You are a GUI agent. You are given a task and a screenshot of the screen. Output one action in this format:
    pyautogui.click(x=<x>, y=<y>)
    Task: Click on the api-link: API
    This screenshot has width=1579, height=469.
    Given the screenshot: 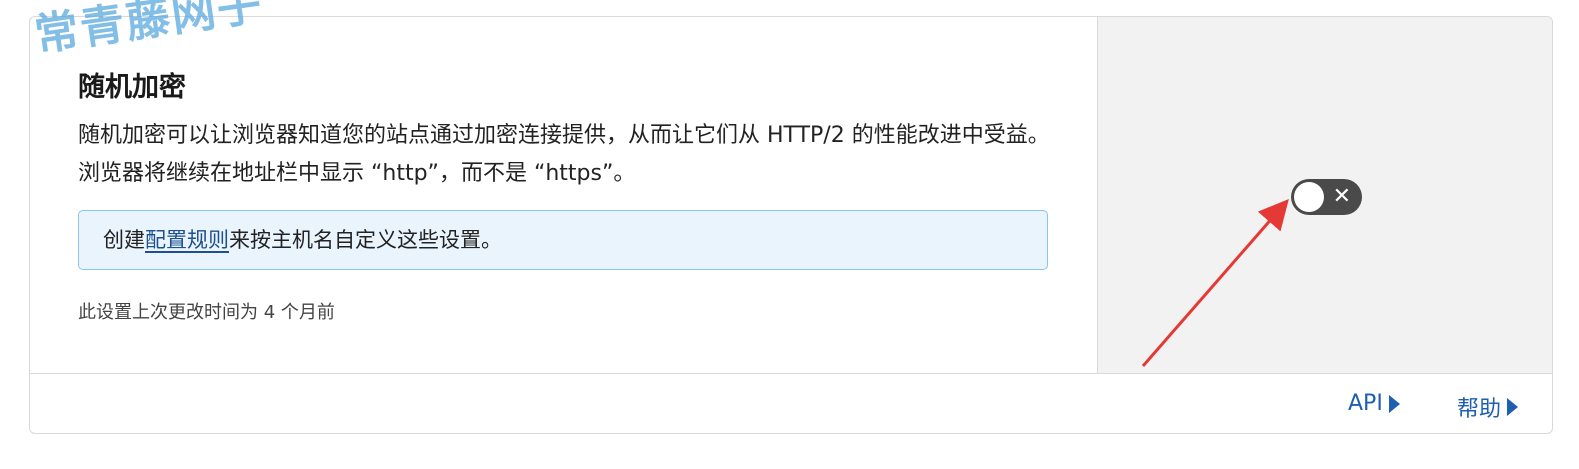 What is the action you would take?
    pyautogui.click(x=1374, y=403)
    